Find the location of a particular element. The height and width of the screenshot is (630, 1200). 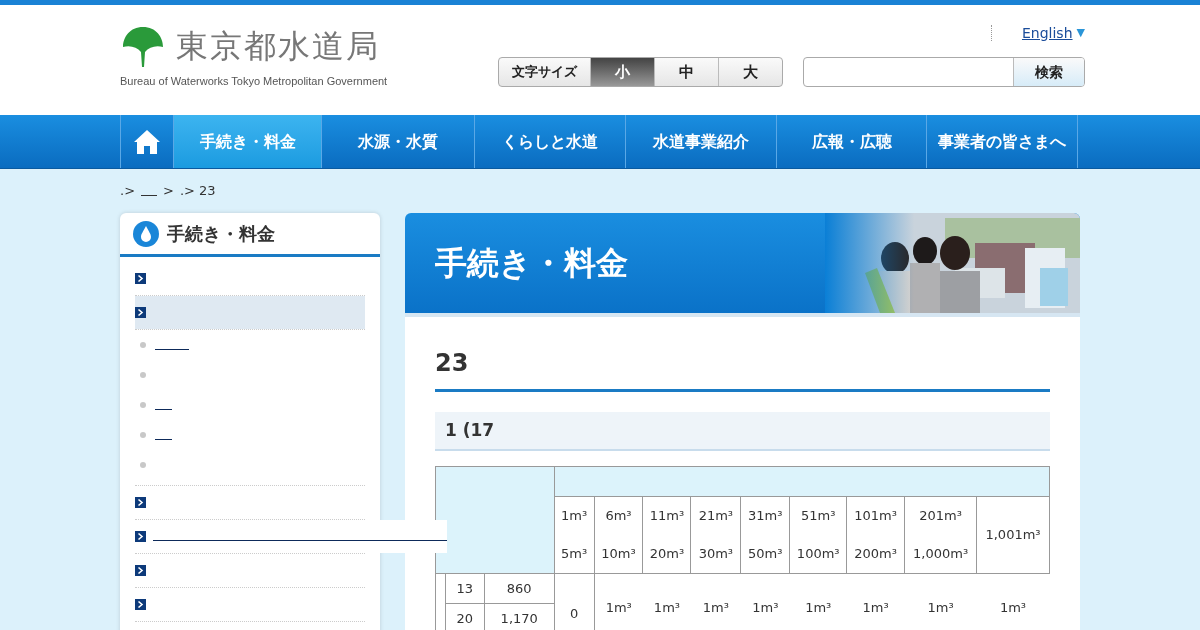

range-cell: 1m³ 5m³ is located at coordinates (574, 535).